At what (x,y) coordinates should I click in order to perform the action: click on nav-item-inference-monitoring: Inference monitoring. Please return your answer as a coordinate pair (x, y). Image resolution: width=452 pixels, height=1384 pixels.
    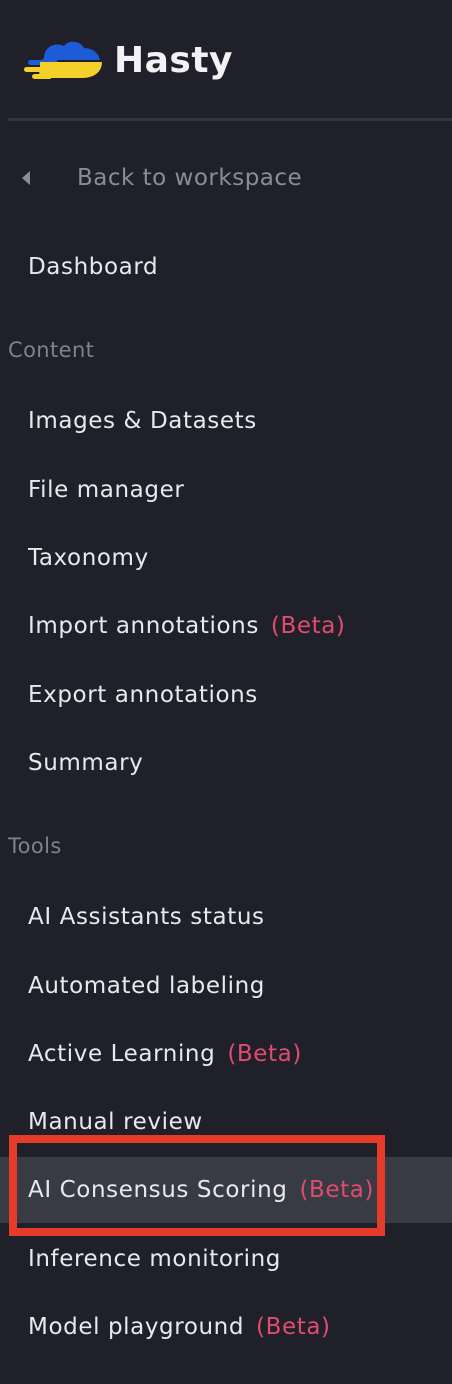
    Looking at the image, I should click on (226, 1259).